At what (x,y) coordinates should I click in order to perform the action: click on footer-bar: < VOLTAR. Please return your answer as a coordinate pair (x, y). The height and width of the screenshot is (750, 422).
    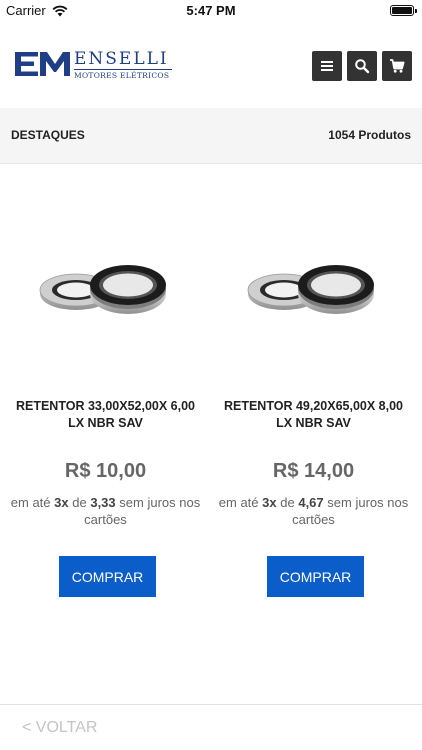
    Looking at the image, I should click on (211, 727).